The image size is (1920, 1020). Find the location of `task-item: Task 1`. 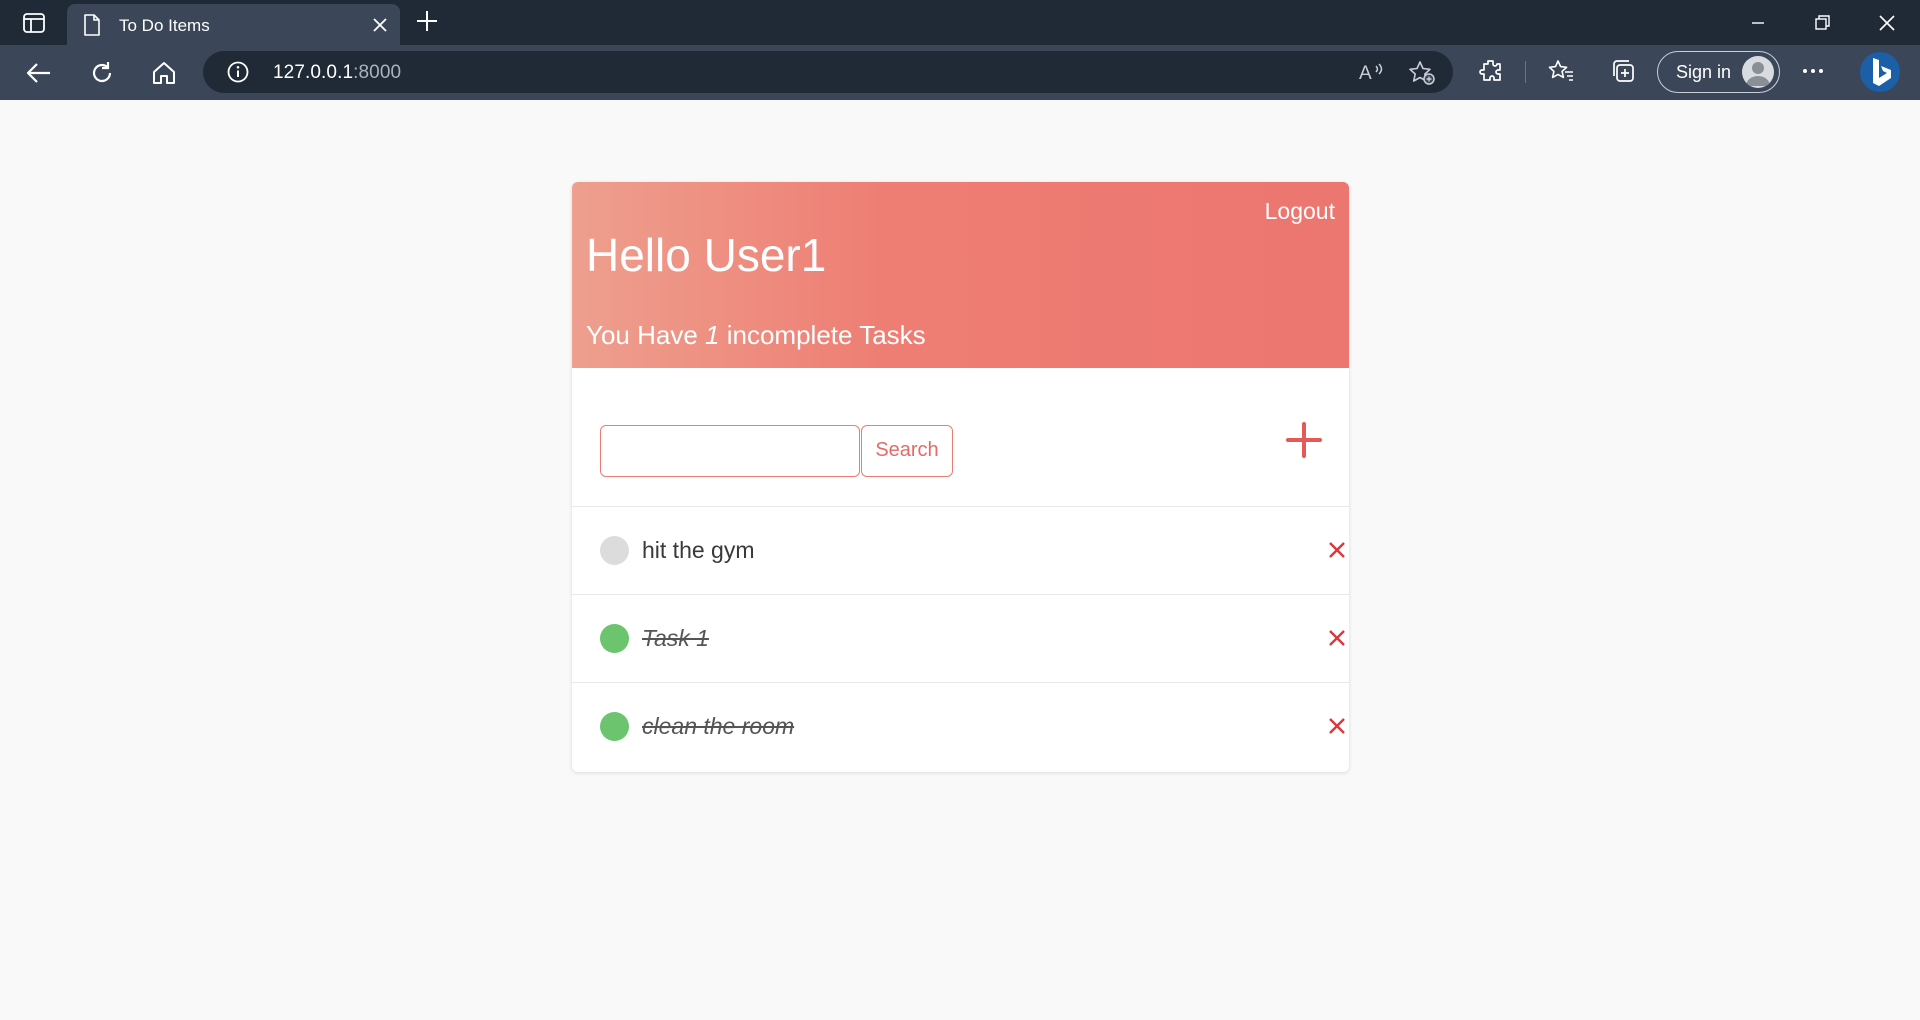

task-item: Task 1 is located at coordinates (960, 639).